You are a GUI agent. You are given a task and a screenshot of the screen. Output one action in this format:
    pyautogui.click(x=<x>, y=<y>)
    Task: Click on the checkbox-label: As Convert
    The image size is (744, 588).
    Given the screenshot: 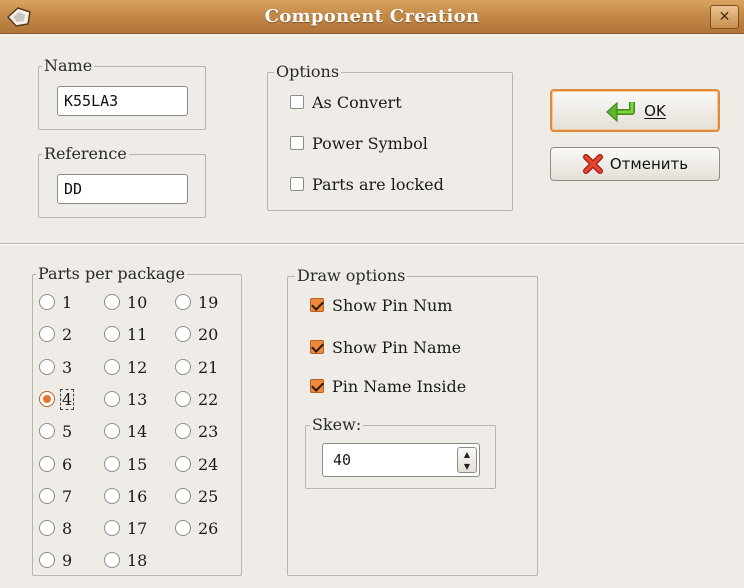 What is the action you would take?
    pyautogui.click(x=357, y=102)
    